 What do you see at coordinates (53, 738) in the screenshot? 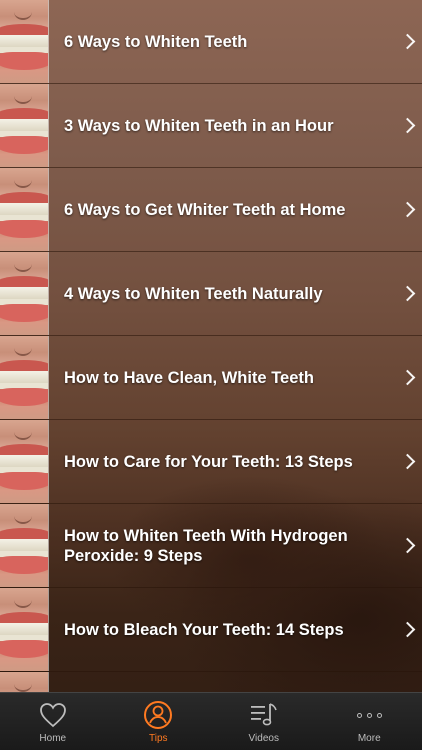
I see `tab-label: Home` at bounding box center [53, 738].